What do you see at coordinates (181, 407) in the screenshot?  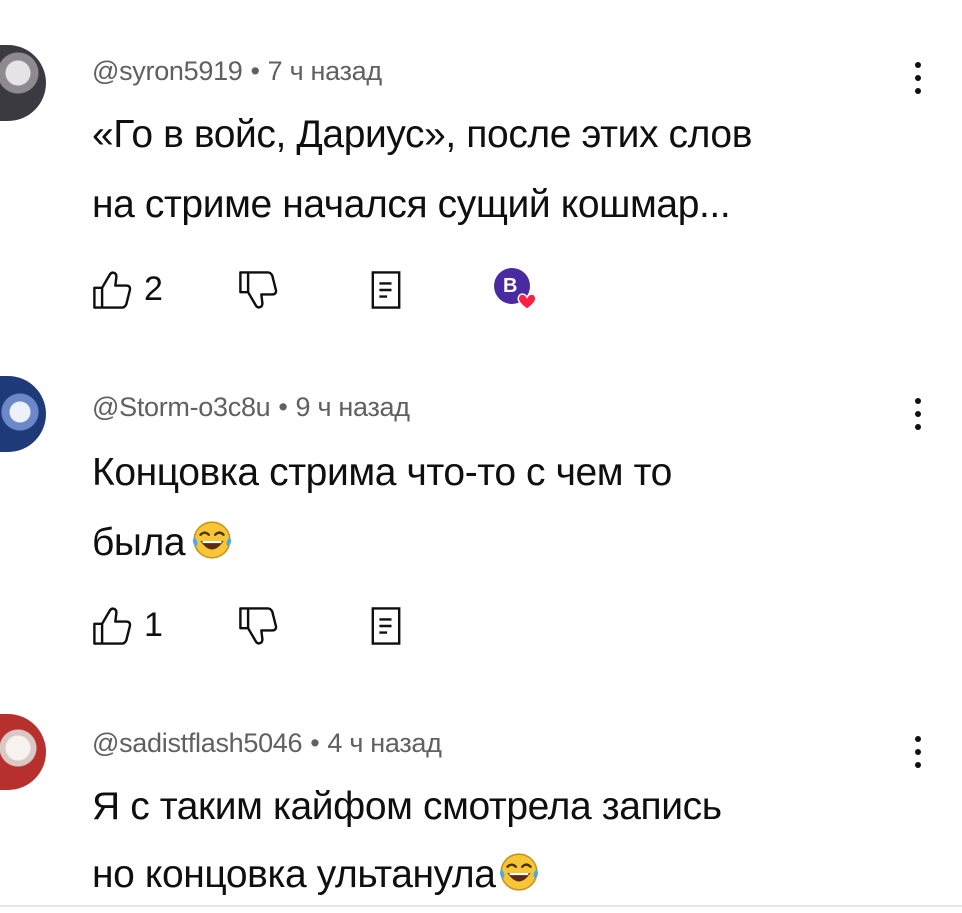 I see `comment-author: @Storm-o3c8u` at bounding box center [181, 407].